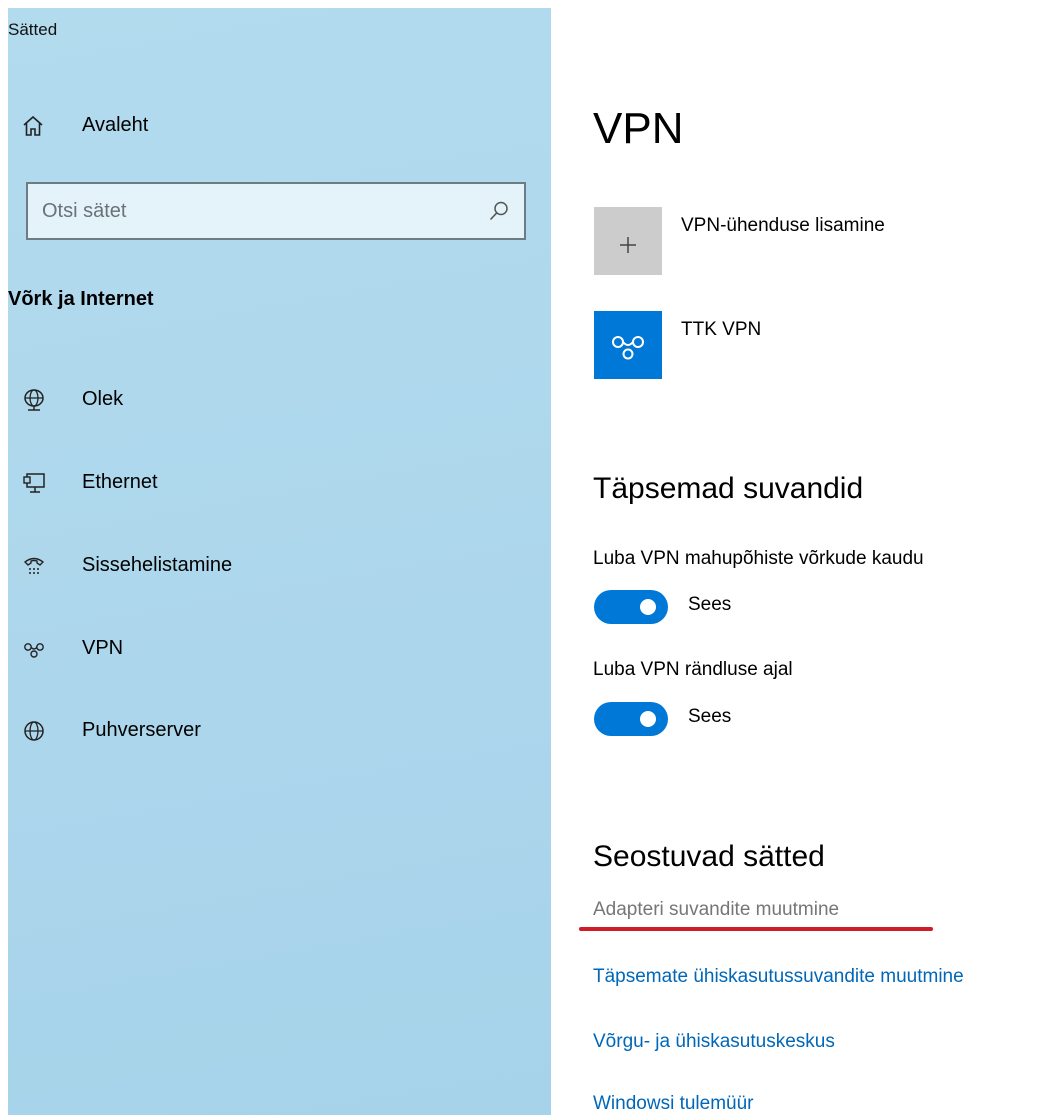  I want to click on advanced-options-title: Täpsemad suvandid, so click(728, 488).